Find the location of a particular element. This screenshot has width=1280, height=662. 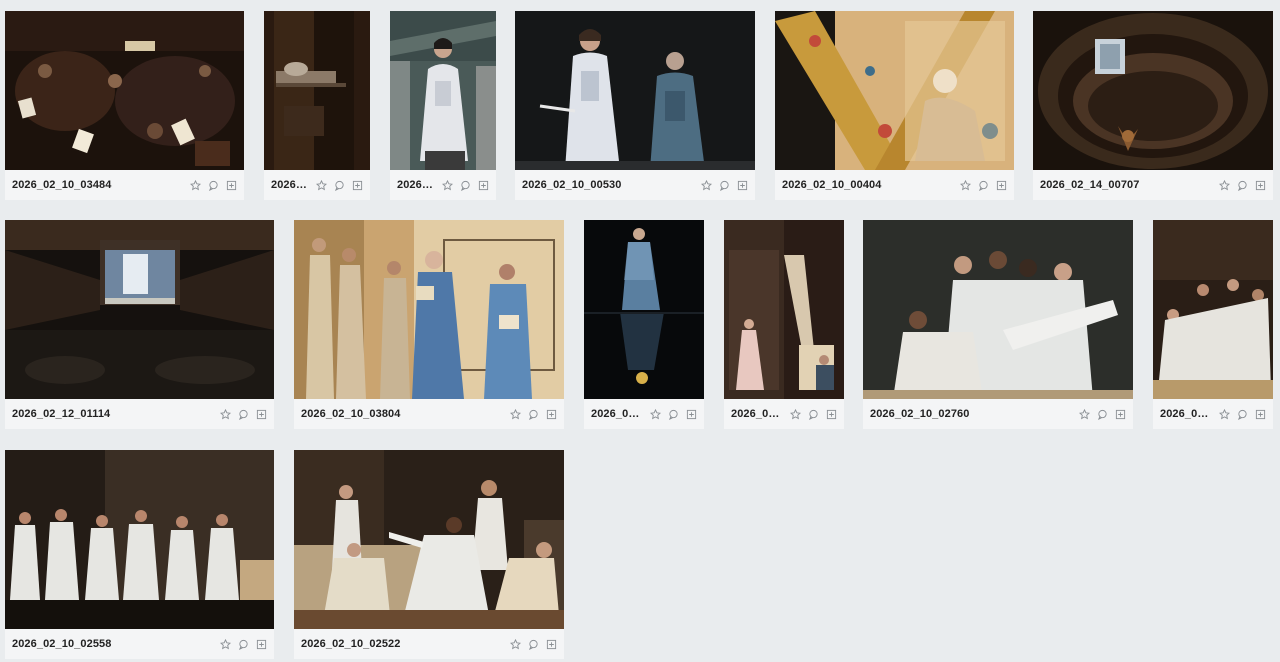

photo-tile-orchestra-pit: 2026_02_10_03484 is located at coordinates (124, 105).